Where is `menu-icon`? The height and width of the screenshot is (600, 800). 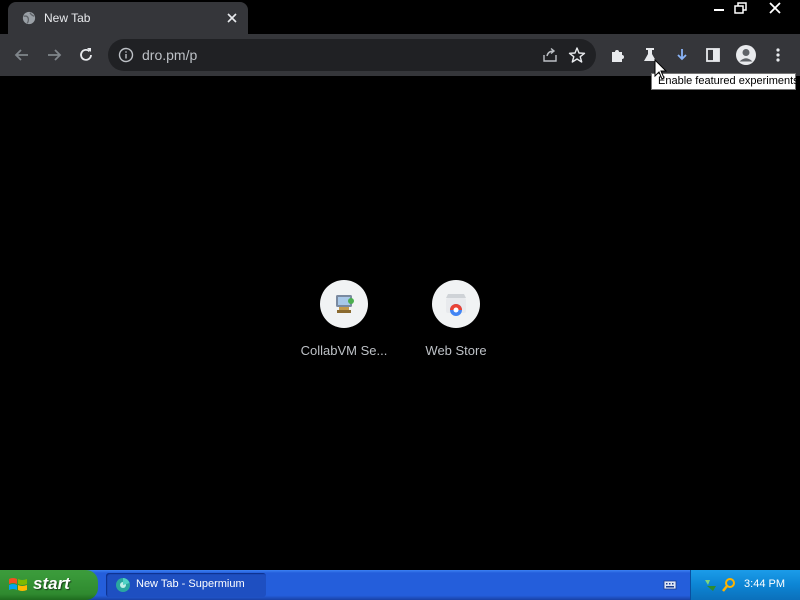 menu-icon is located at coordinates (778, 55).